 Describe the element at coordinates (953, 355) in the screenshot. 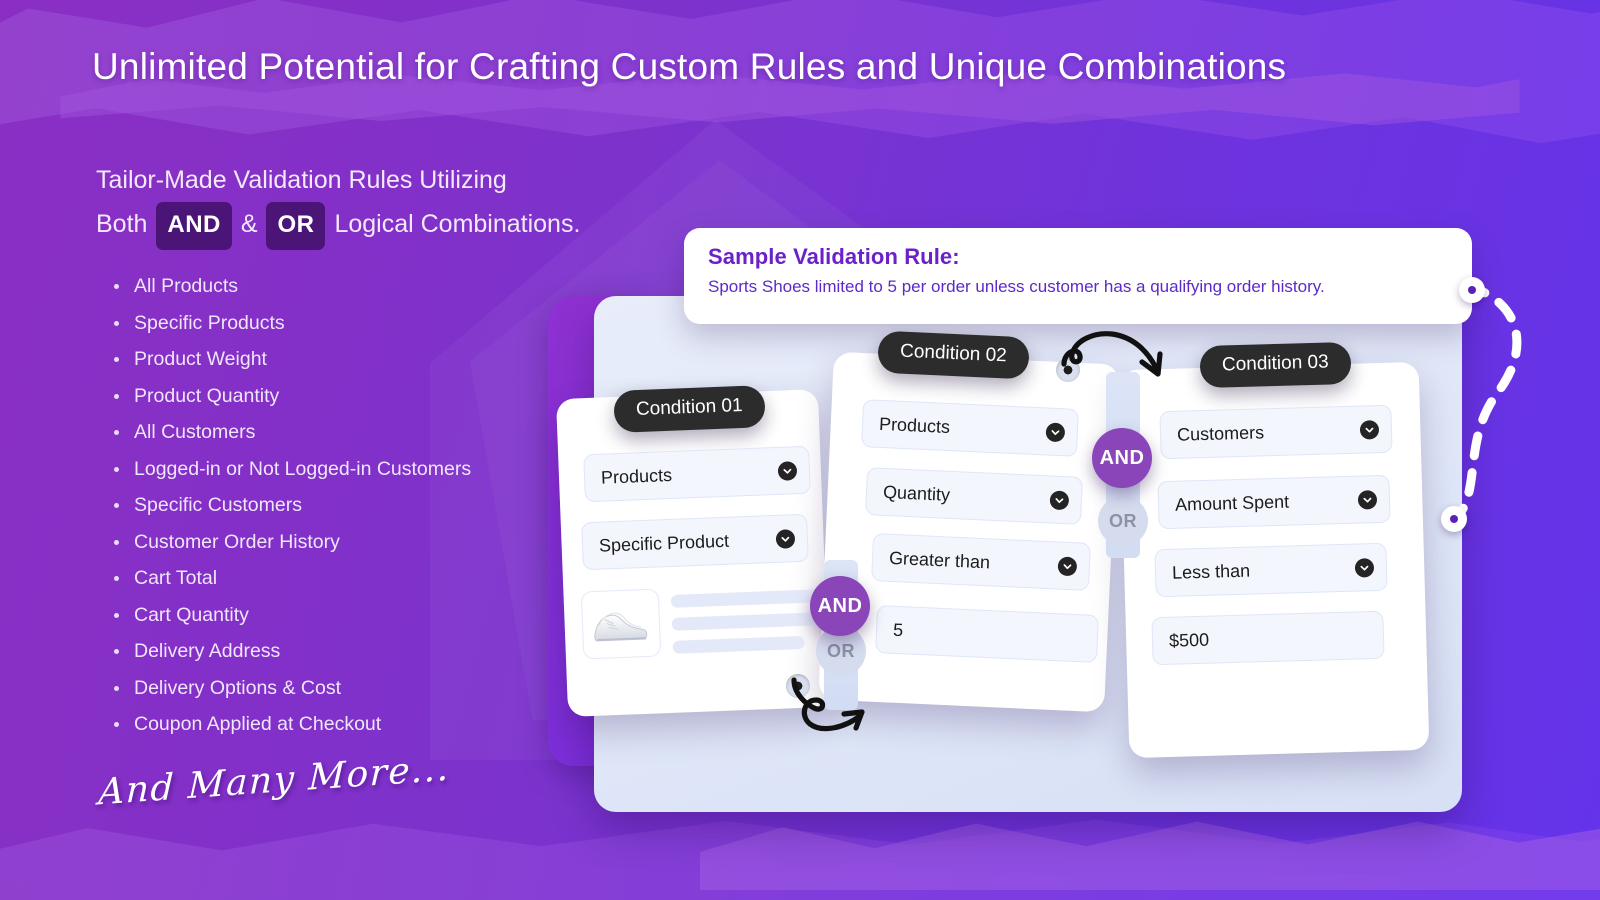

I see `condition-badge-02: Condition 02` at that location.